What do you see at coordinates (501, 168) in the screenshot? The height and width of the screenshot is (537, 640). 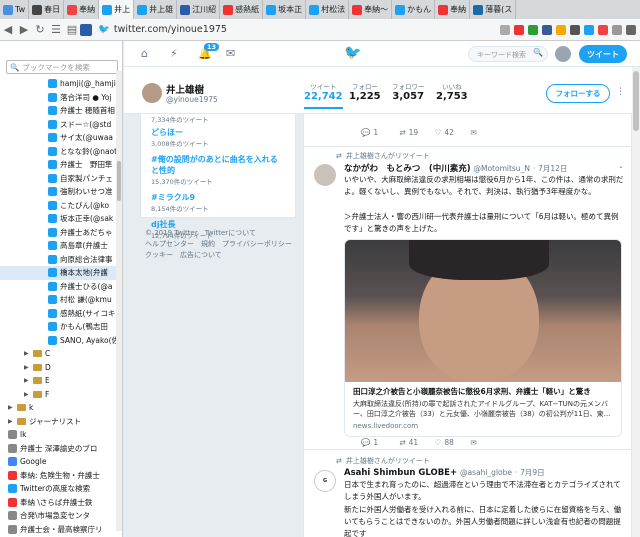 I see `tweet-author-handle: @Motomitsu_N` at bounding box center [501, 168].